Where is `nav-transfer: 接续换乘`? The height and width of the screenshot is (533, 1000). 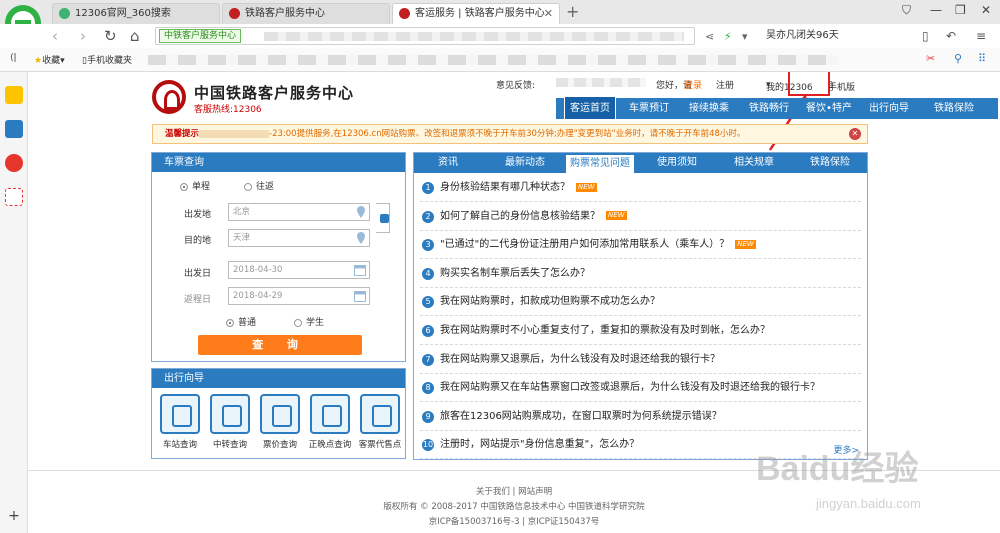
nav-transfer: 接续换乘 is located at coordinates (709, 108).